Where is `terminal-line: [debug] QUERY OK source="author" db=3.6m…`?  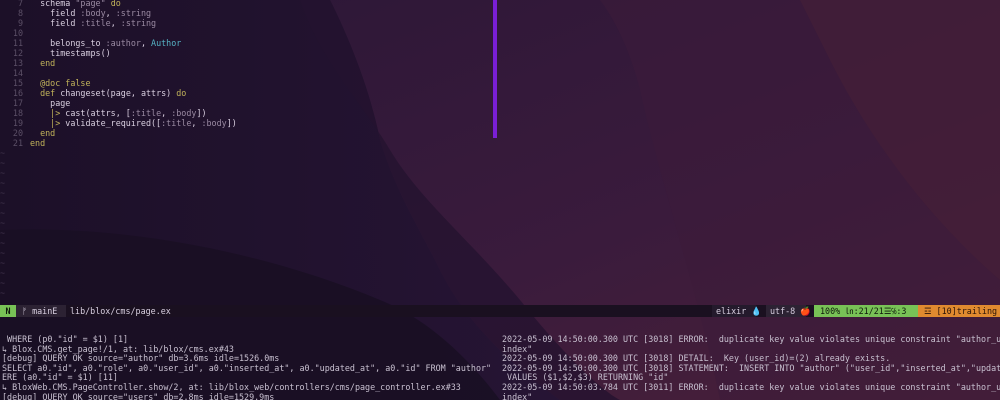 terminal-line: [debug] QUERY OK source="author" db=3.6m… is located at coordinates (141, 359).